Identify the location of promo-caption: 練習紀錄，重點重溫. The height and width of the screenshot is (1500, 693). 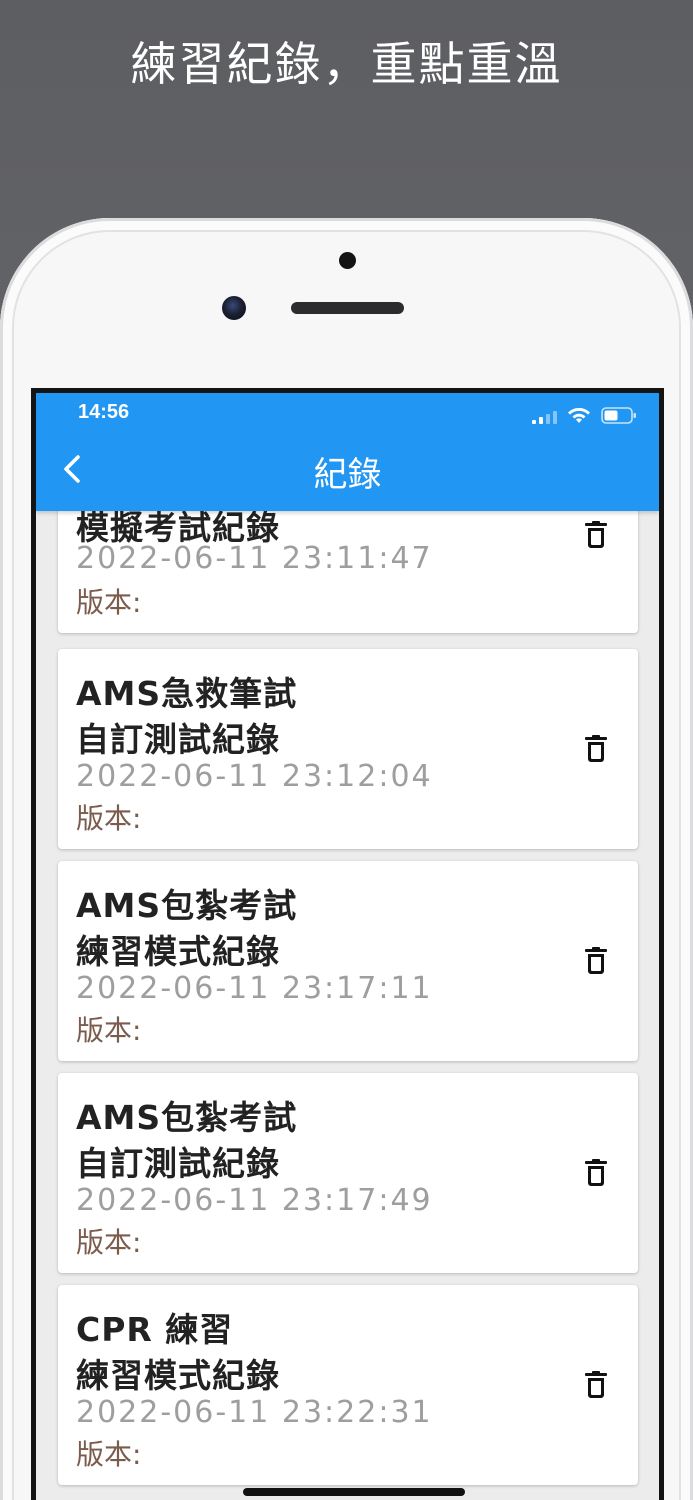
(346, 64).